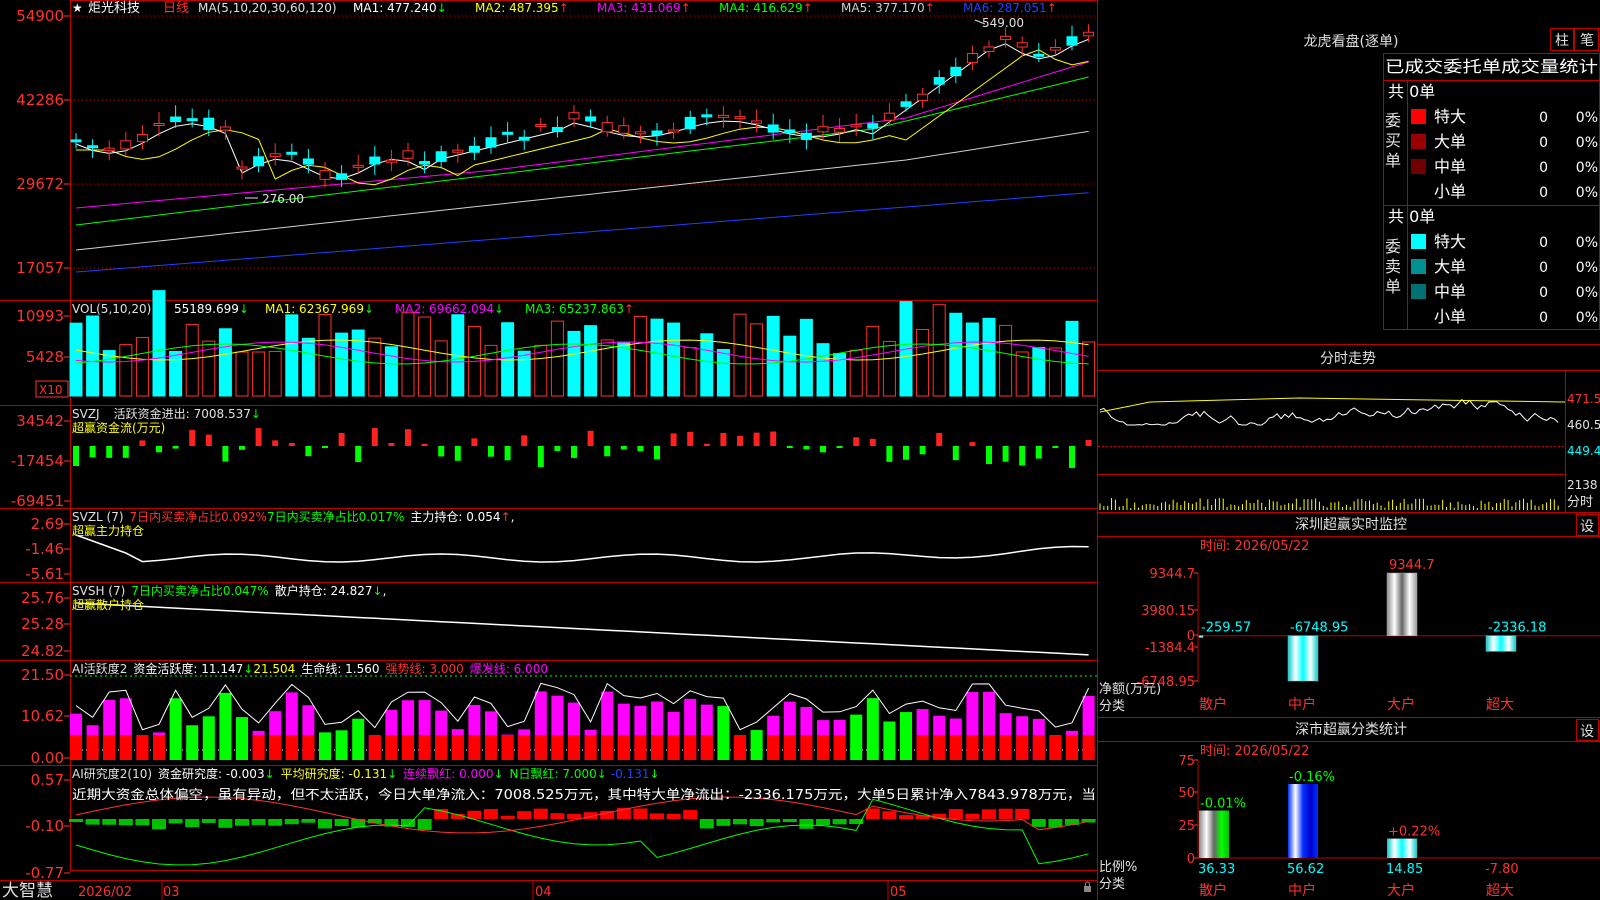 The height and width of the screenshot is (900, 1600). What do you see at coordinates (1130, 689) in the screenshot?
I see `monitor-ylabel: 净额(万元)` at bounding box center [1130, 689].